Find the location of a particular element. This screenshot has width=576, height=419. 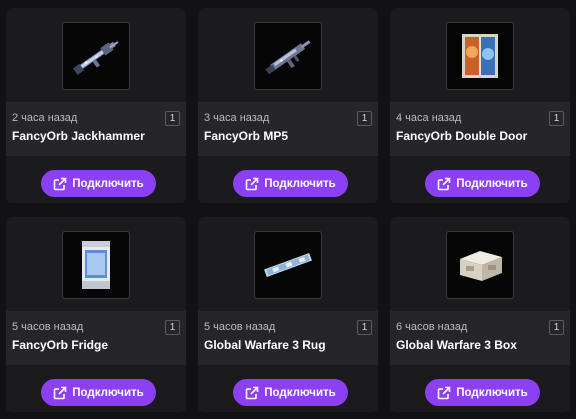

item-info: 4 часа назад FancyOrb Double Door 1 is located at coordinates (480, 129).